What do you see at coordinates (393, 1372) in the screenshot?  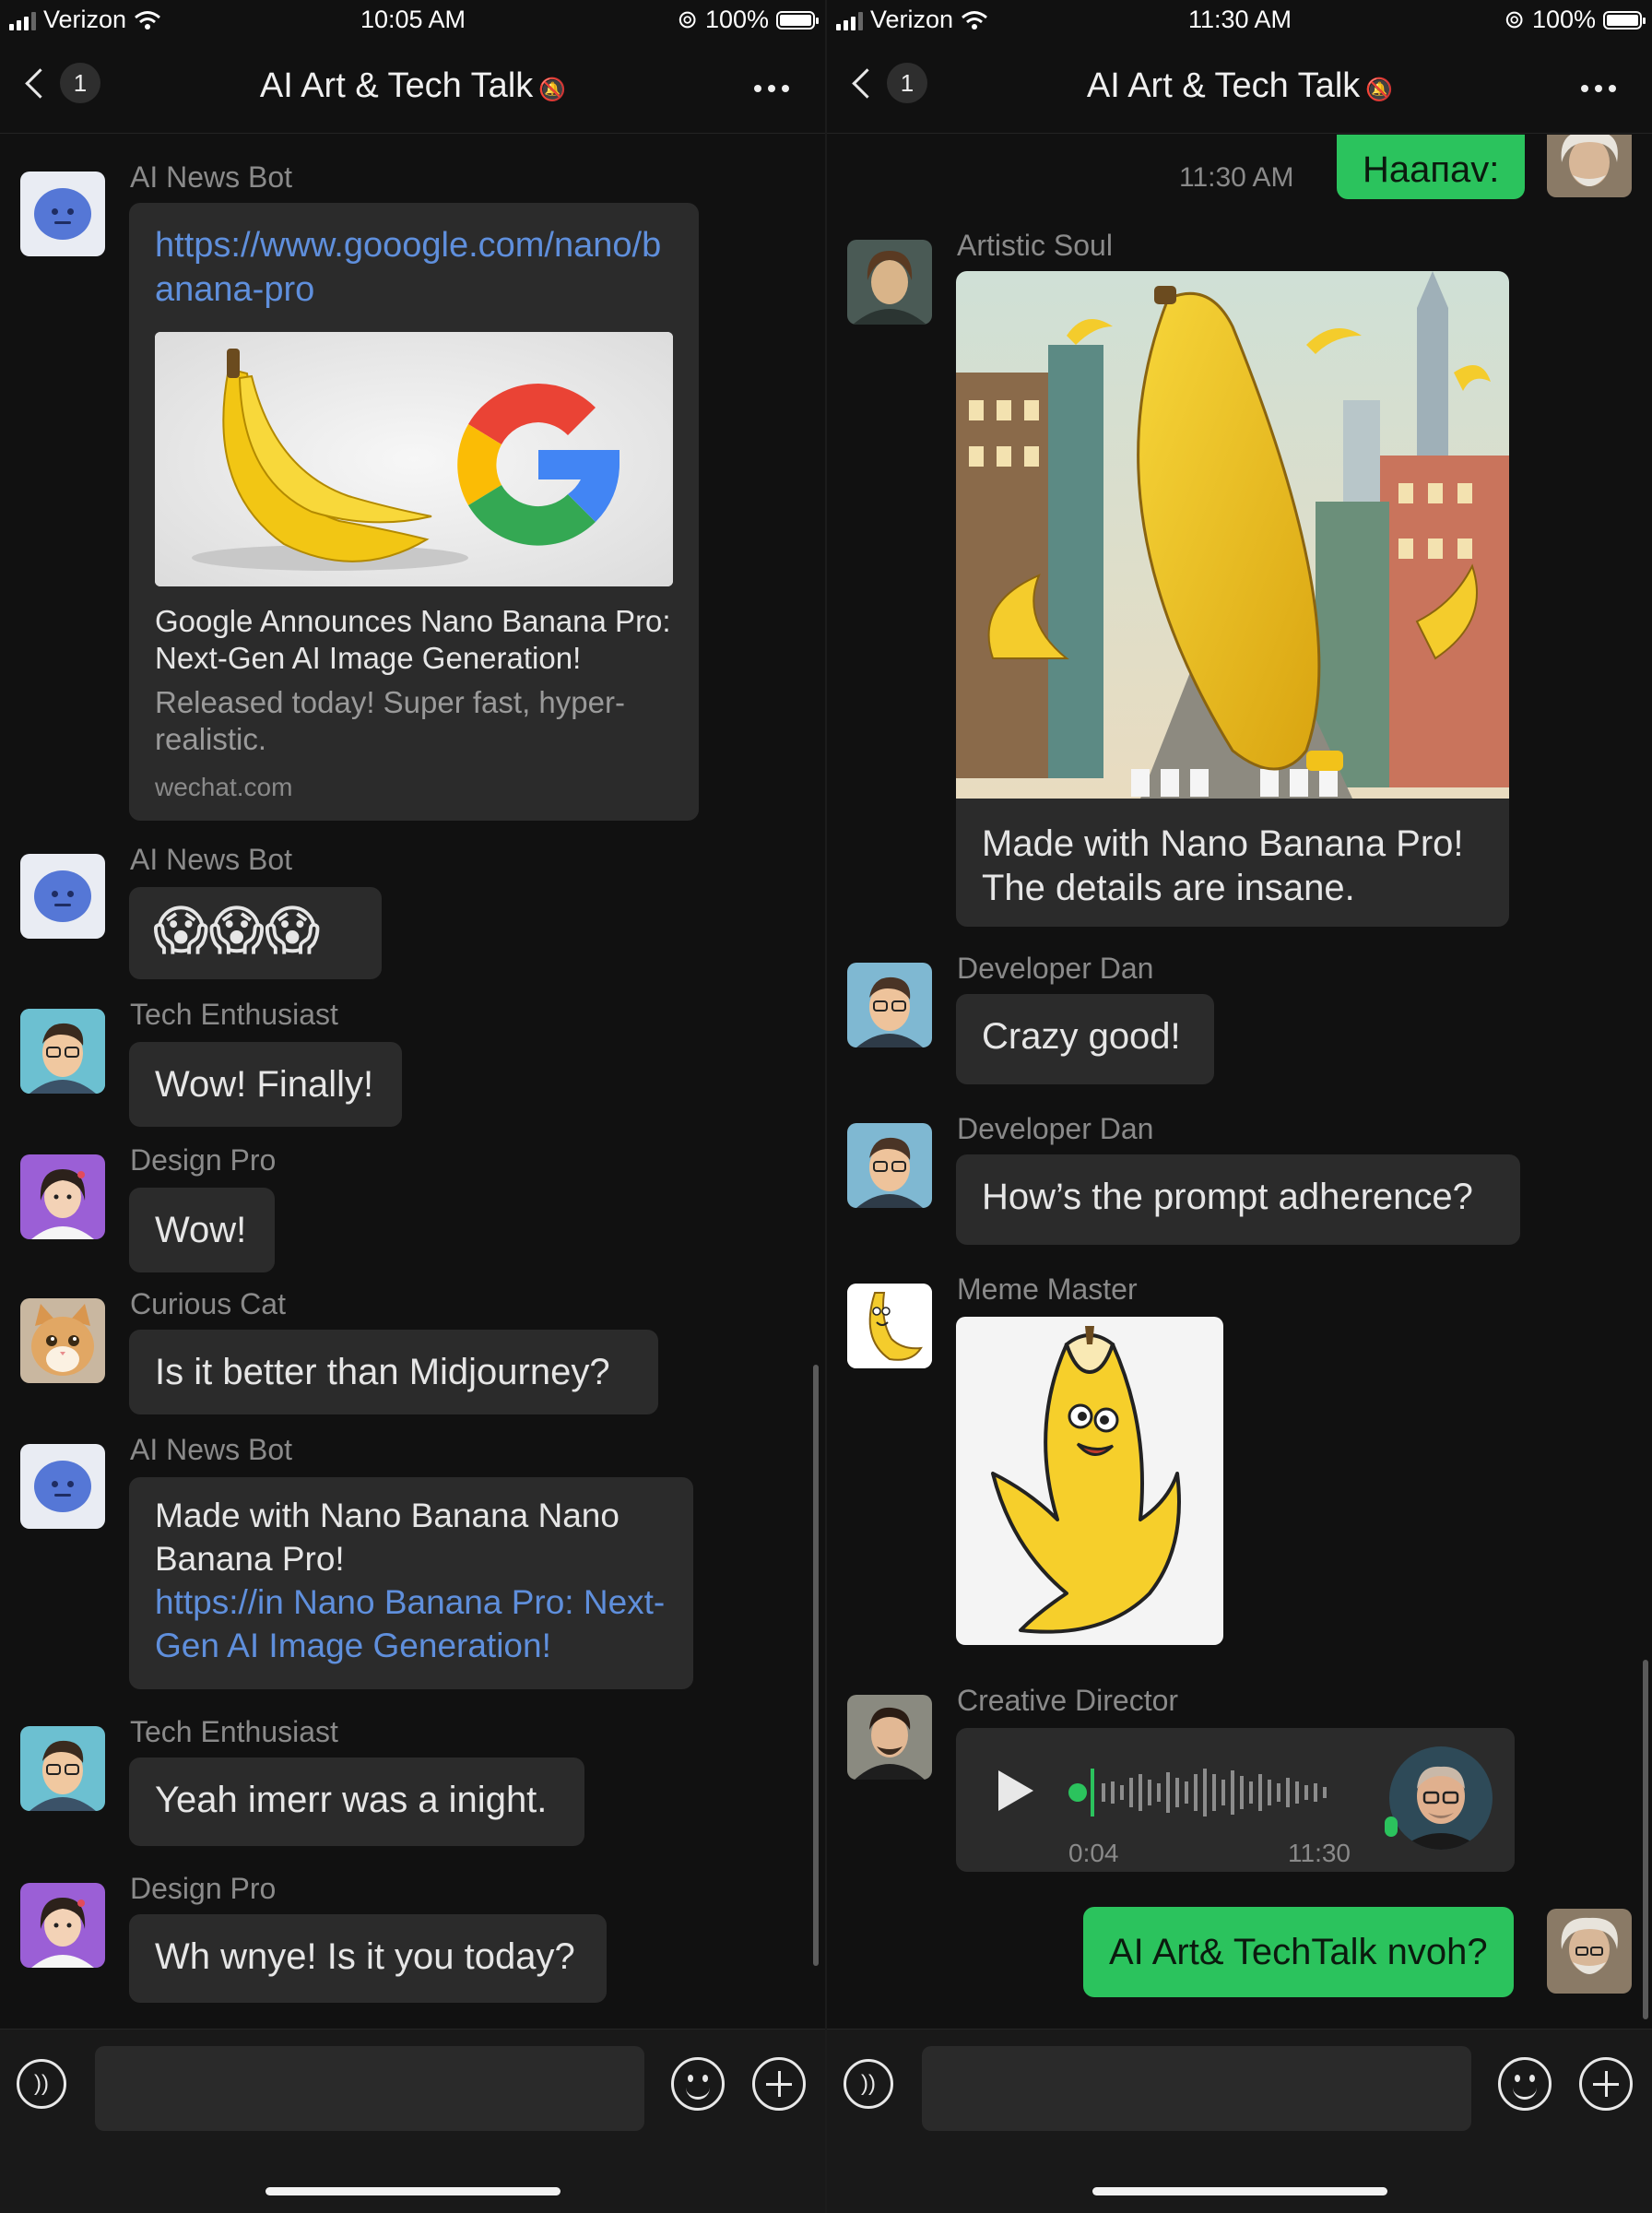 I see `message-bubble: Is it better than Midjourney?` at bounding box center [393, 1372].